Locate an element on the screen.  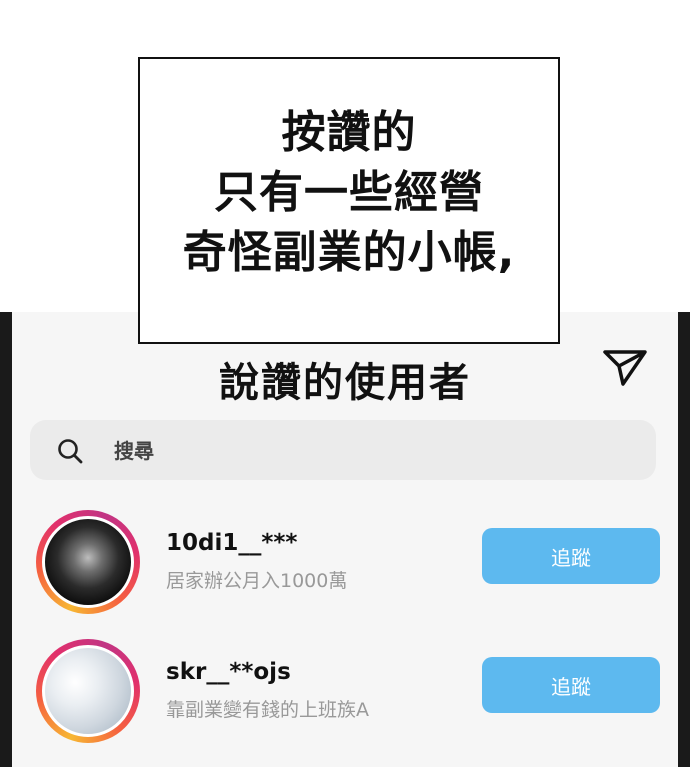
caption-line: 只有一些經營 is located at coordinates (349, 192).